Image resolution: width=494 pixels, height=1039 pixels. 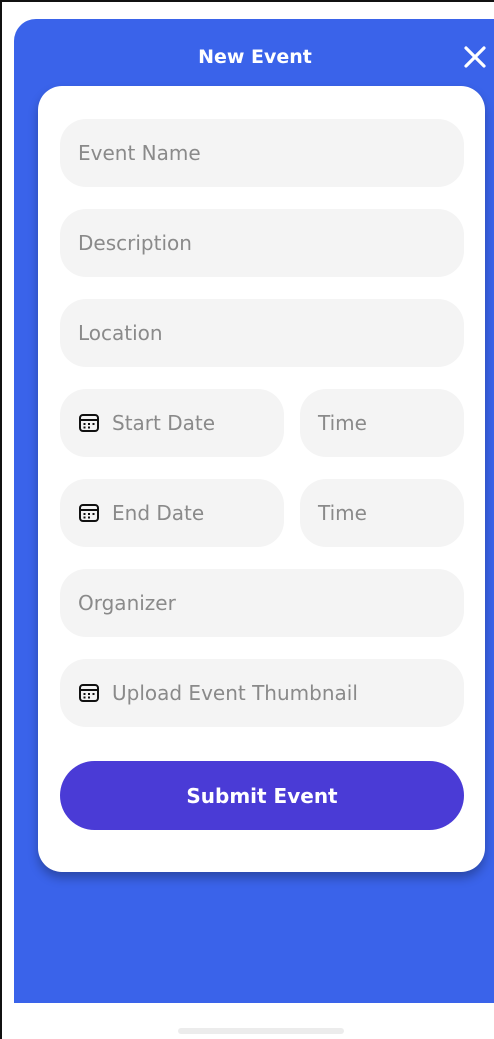 What do you see at coordinates (382, 513) in the screenshot?
I see `end-time-input: Time` at bounding box center [382, 513].